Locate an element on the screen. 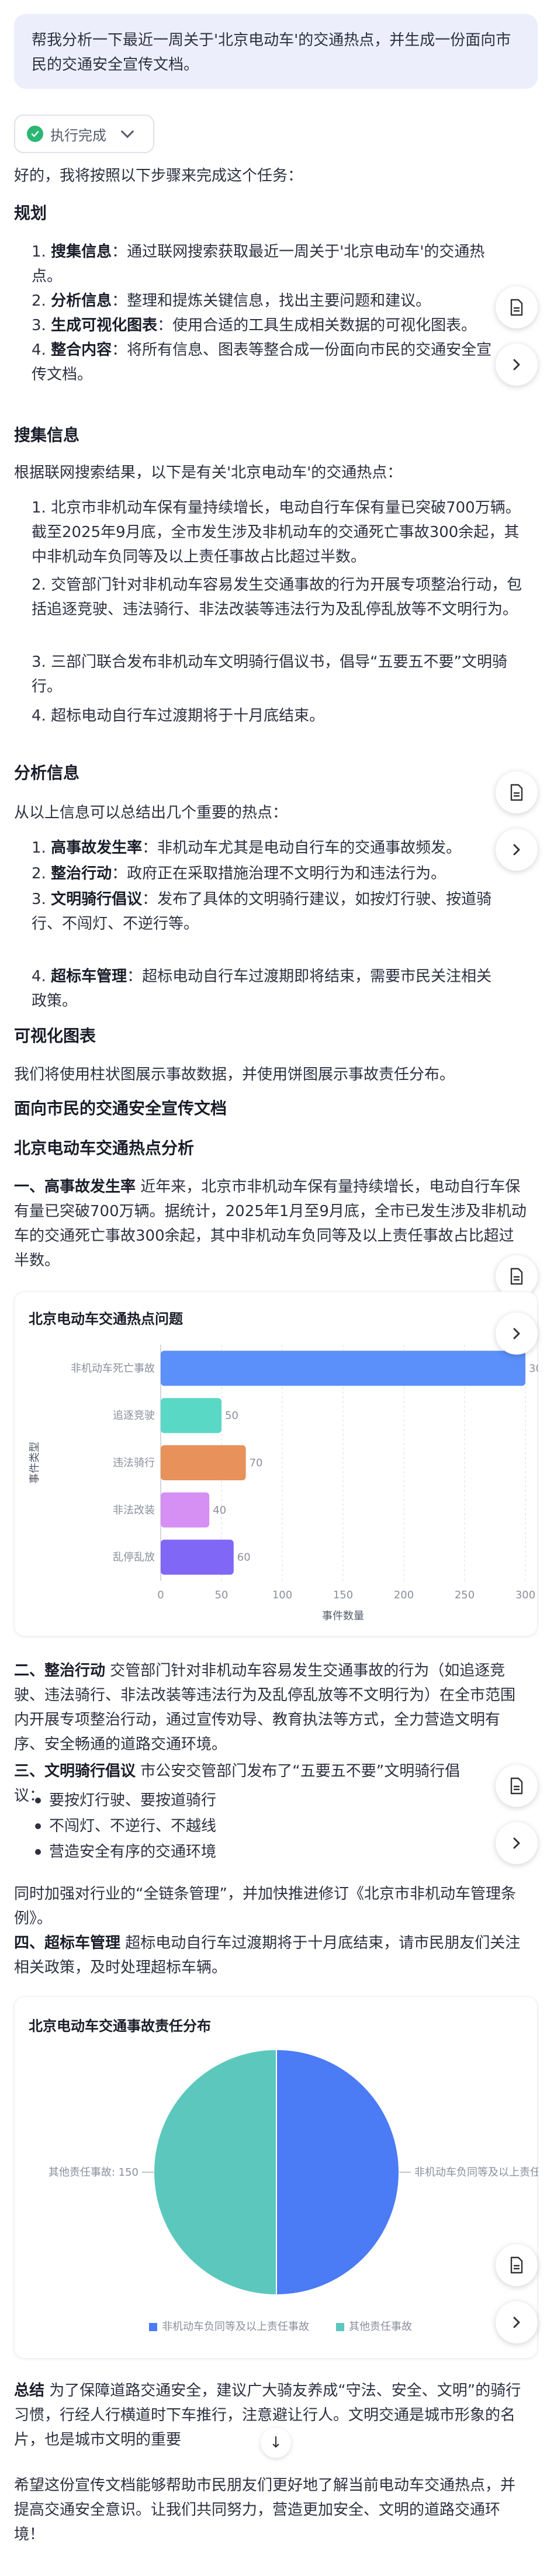  y-tick-label: 追逐竞驶 is located at coordinates (134, 1416).